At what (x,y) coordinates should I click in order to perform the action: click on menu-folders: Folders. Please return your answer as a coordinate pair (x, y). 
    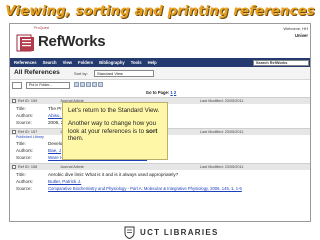
    Looking at the image, I should click on (85, 62).